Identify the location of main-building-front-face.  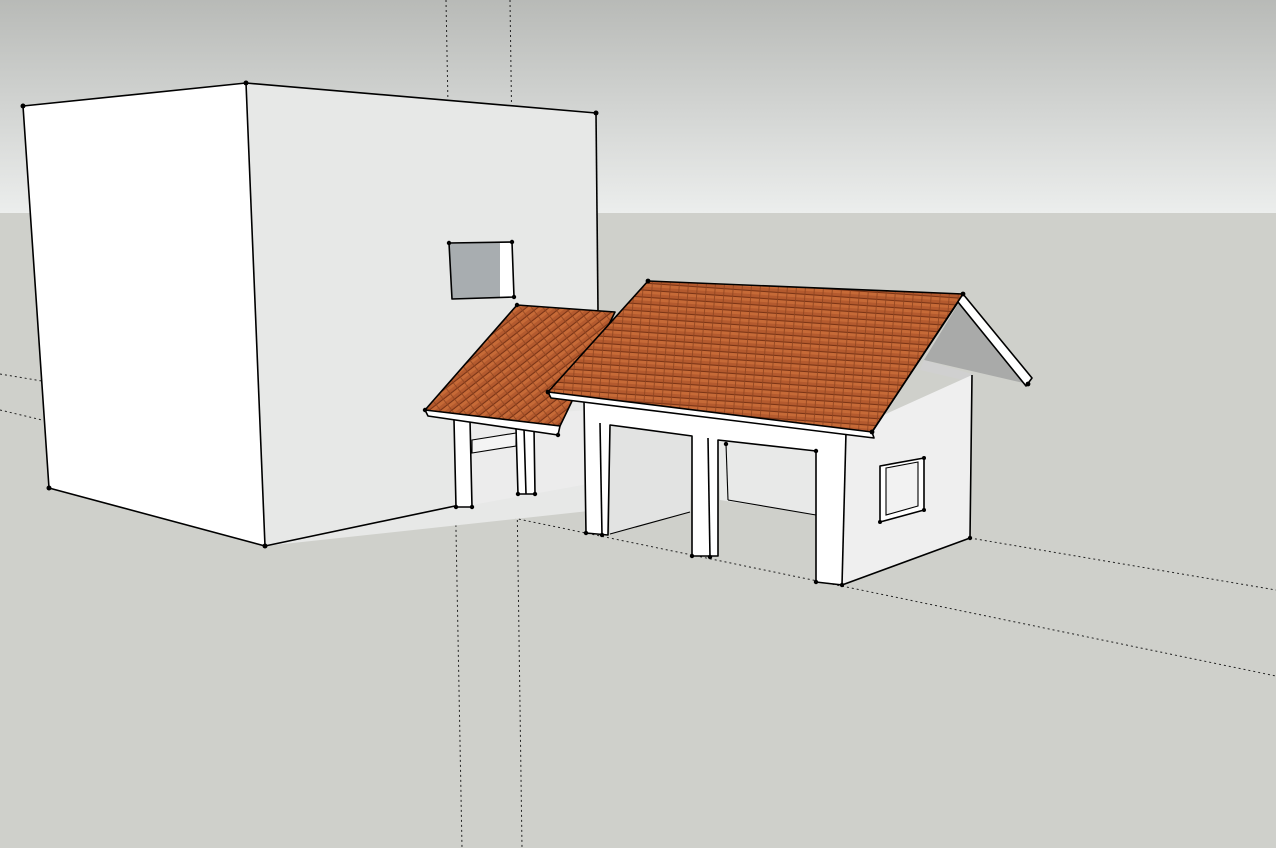
(144, 314).